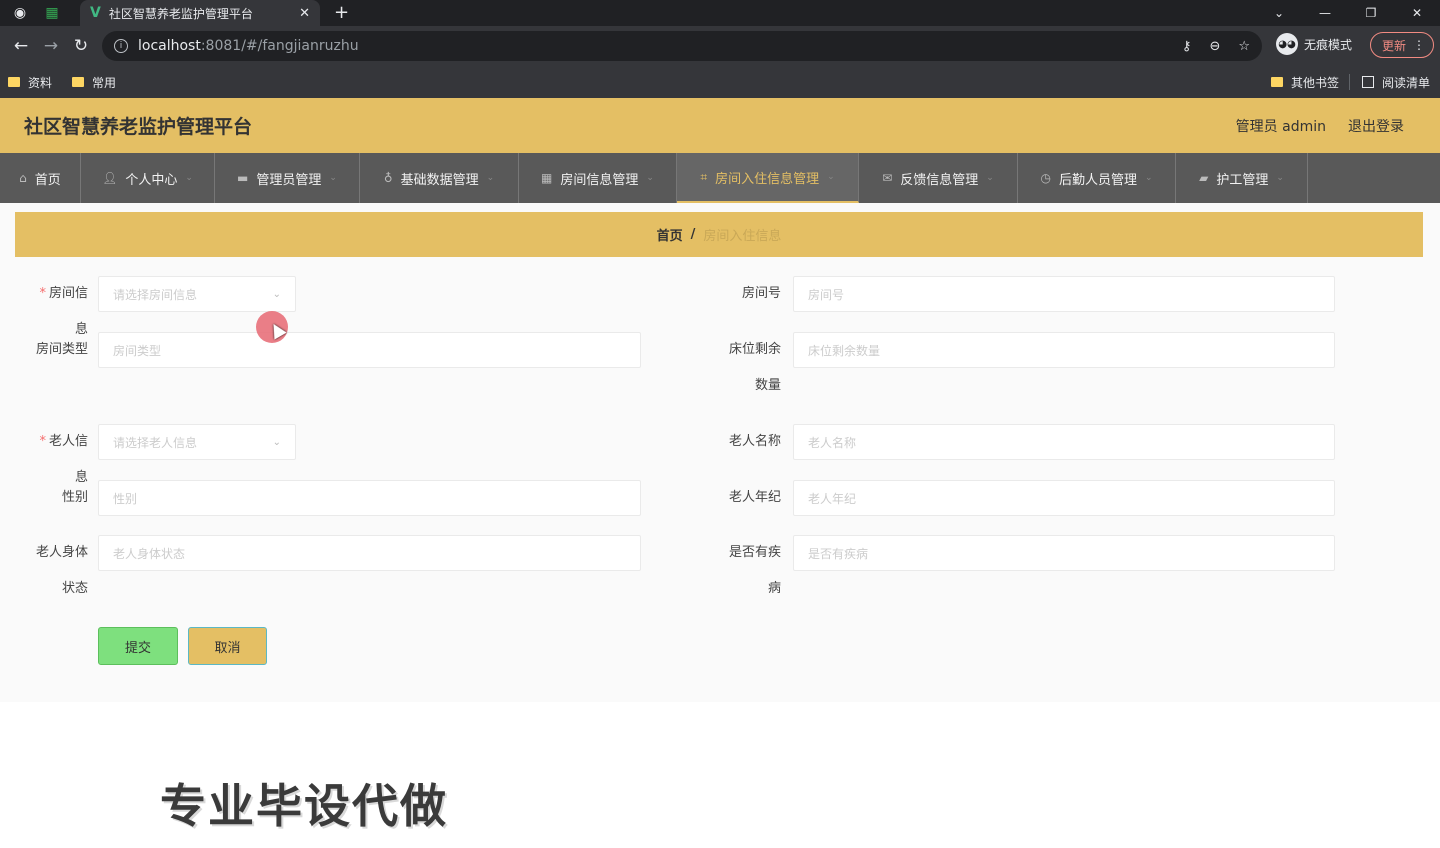 This screenshot has width=1440, height=848. What do you see at coordinates (137, 350) in the screenshot?
I see `room-type-placeholder: 房间类型` at bounding box center [137, 350].